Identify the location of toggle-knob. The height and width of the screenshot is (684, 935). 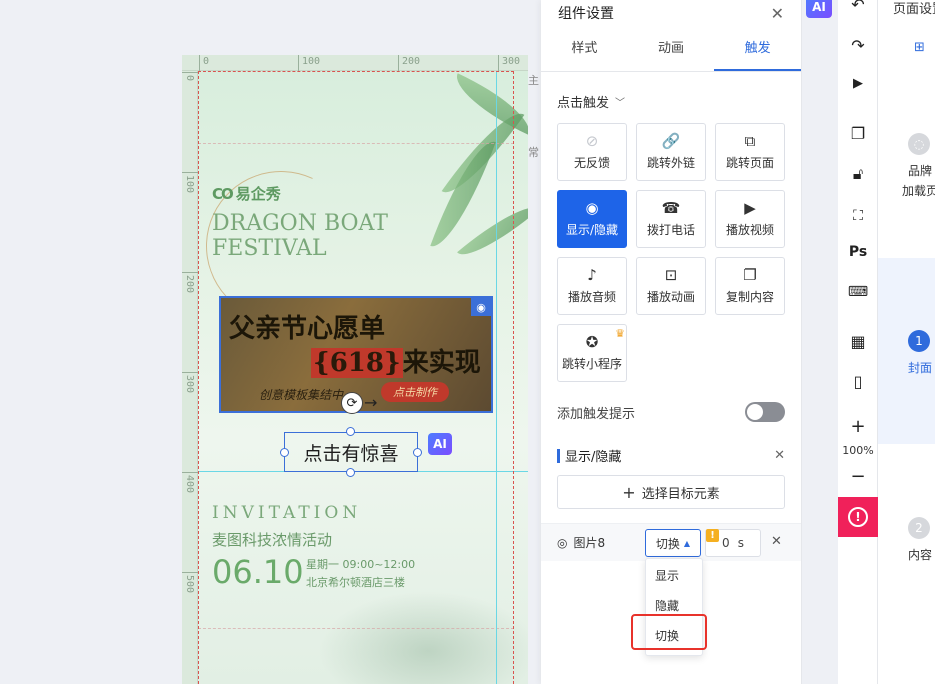
(755, 412).